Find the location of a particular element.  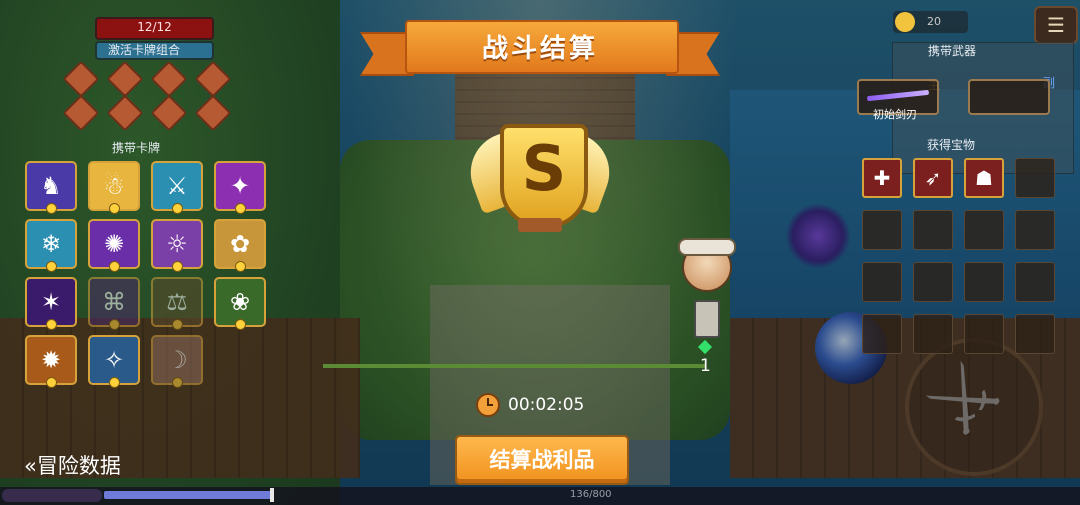

carried-card: ✧ is located at coordinates (114, 361).